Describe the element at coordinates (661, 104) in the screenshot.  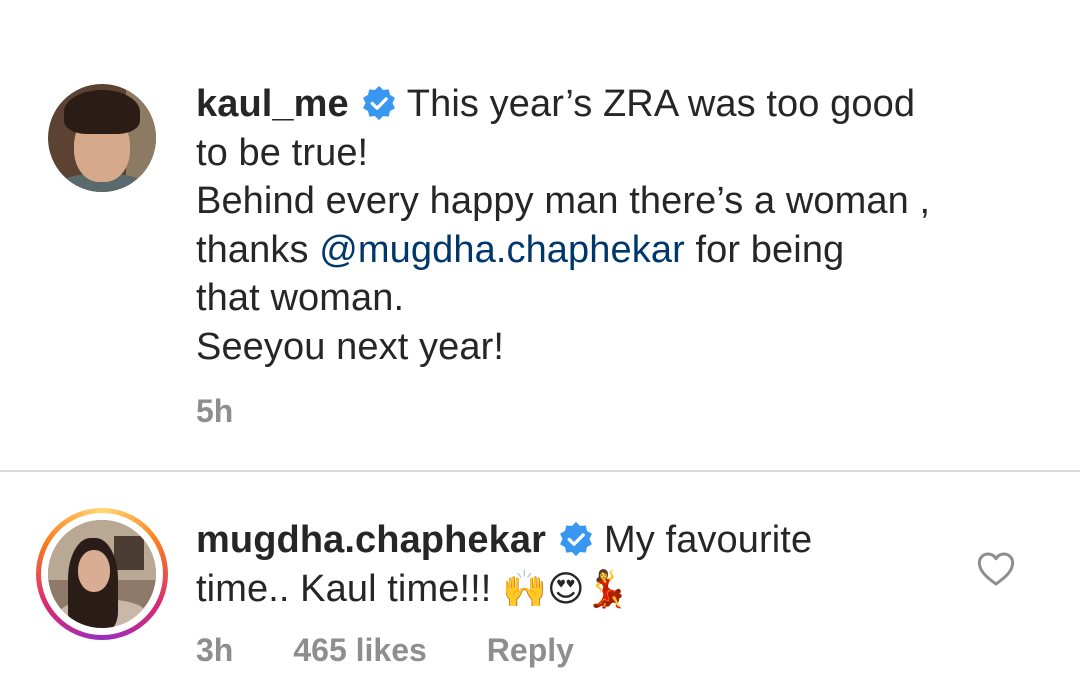
I see `caption-line-1: This year’s ZRA was too good` at that location.